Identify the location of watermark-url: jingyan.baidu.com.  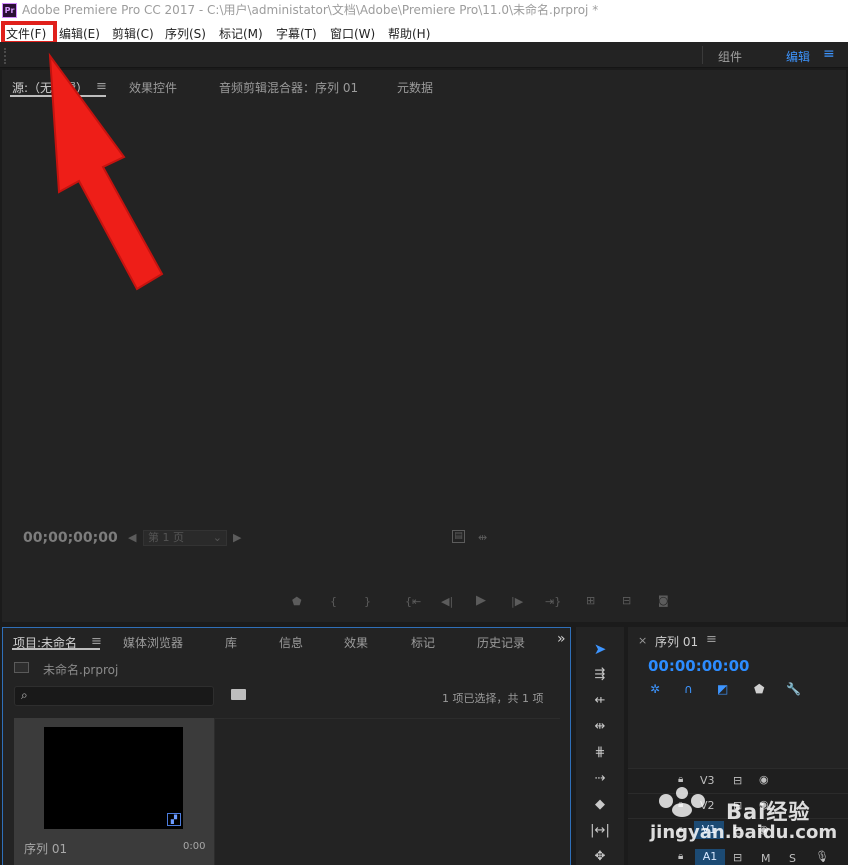
(744, 832).